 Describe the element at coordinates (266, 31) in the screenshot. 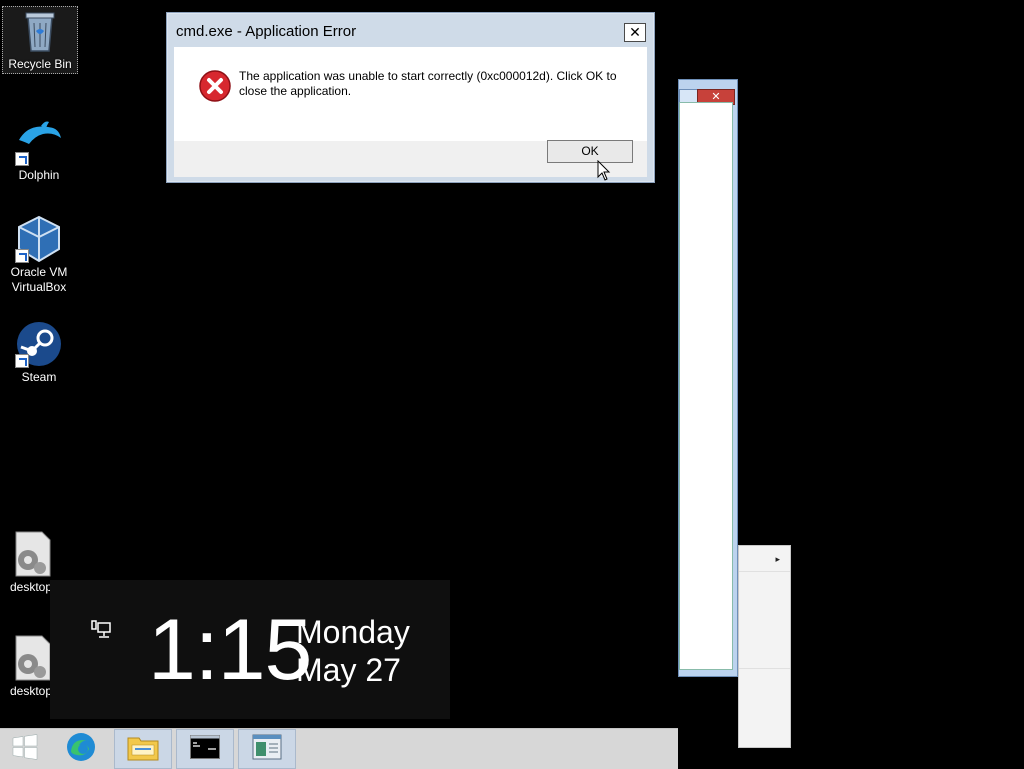

I see `dialog-title: cmd.exe - Application Error` at that location.